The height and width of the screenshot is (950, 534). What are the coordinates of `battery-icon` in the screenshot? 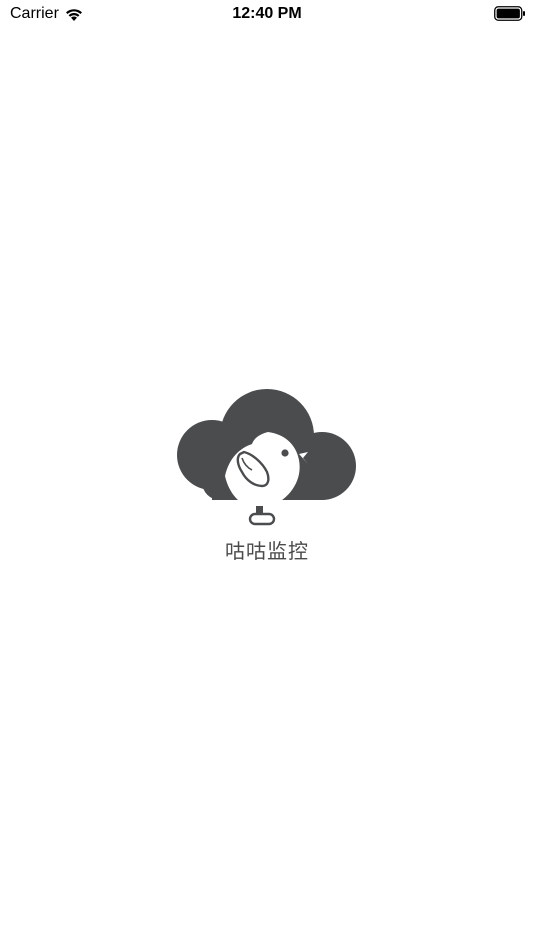 It's located at (509, 13).